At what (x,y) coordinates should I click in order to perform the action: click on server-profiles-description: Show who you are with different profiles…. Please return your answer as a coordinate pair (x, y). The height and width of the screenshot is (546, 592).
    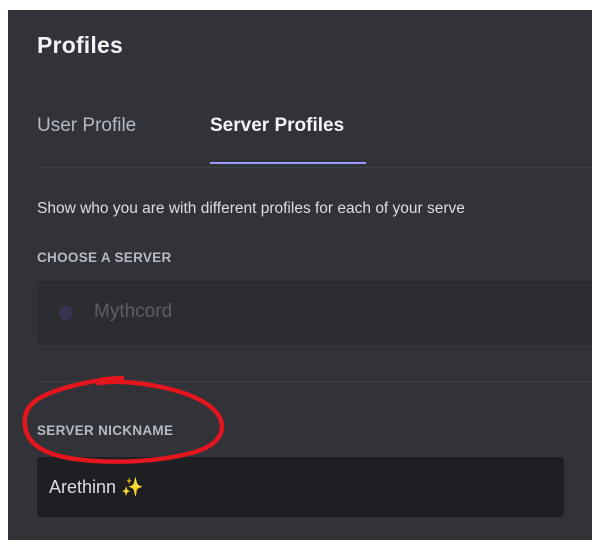
    Looking at the image, I should click on (251, 208).